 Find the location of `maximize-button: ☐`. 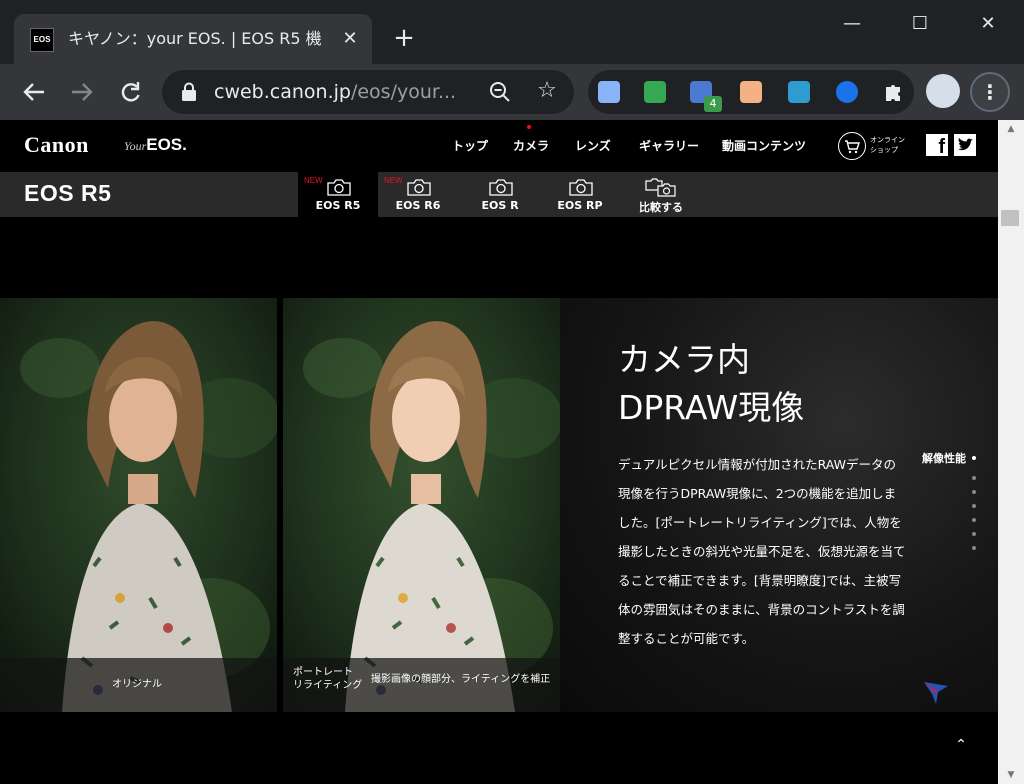

maximize-button: ☐ is located at coordinates (920, 24).